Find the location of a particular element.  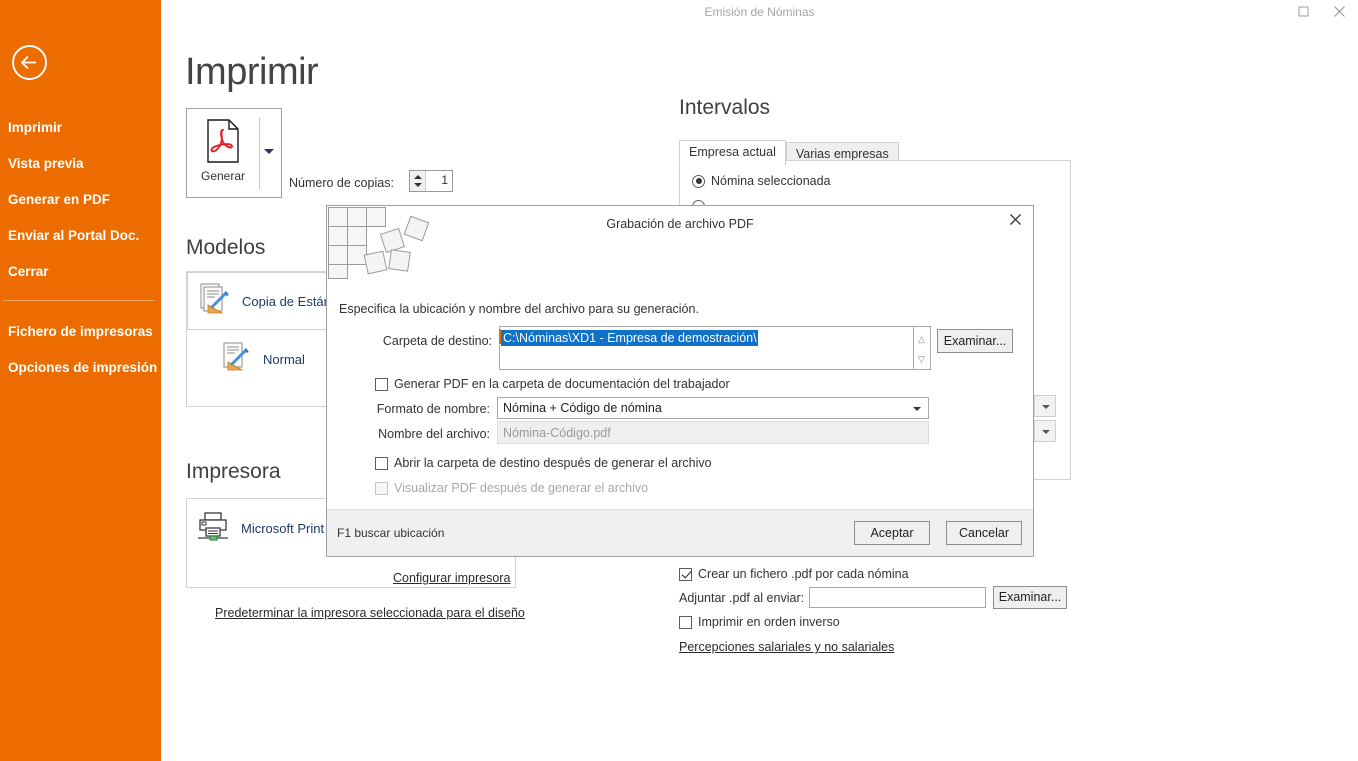

dialog-footer: F1 buscar ubicación Aceptar Cancelar is located at coordinates (680, 532).